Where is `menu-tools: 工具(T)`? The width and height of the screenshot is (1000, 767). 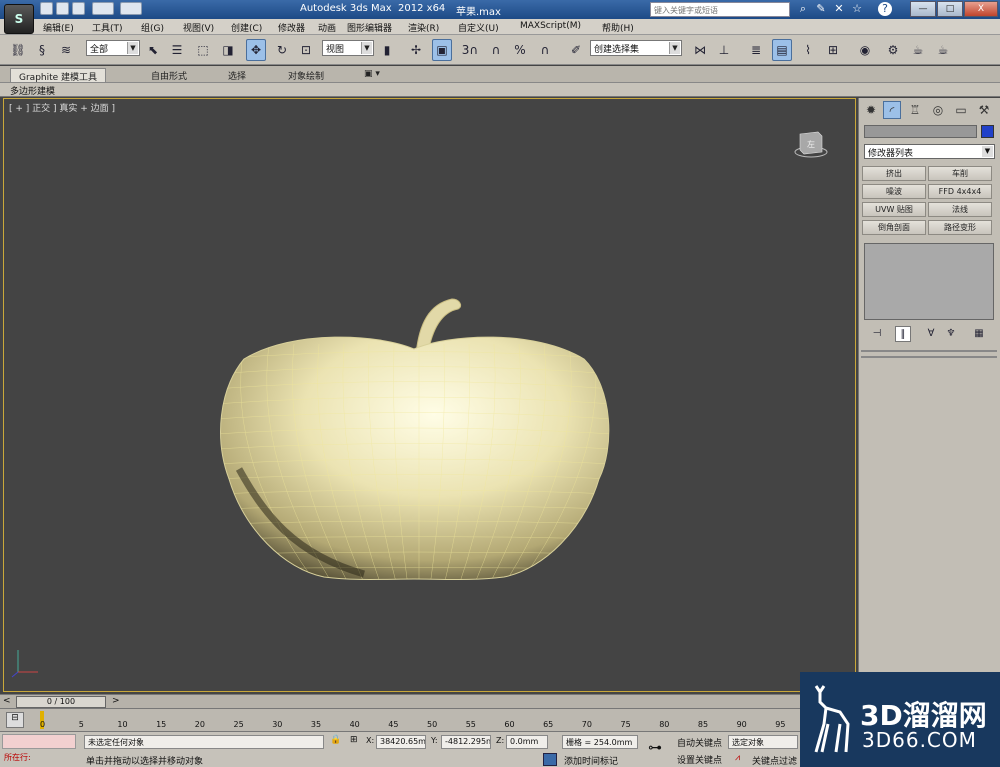
menu-tools: 工具(T) is located at coordinates (107, 27).